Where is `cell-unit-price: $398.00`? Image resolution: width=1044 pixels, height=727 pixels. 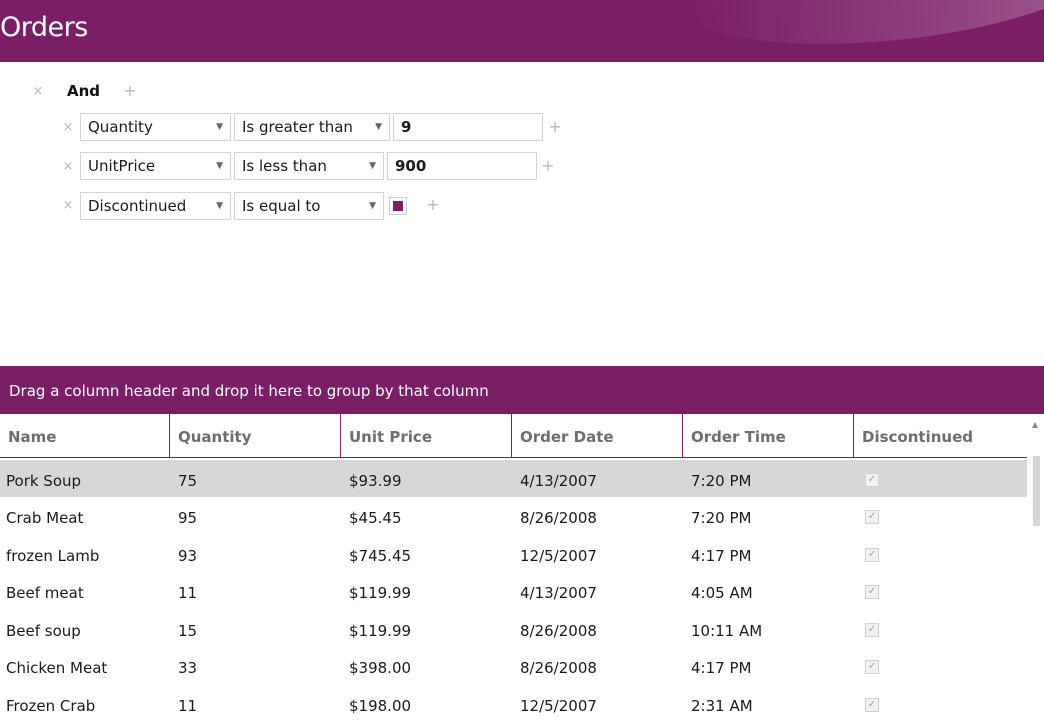 cell-unit-price: $398.00 is located at coordinates (380, 668).